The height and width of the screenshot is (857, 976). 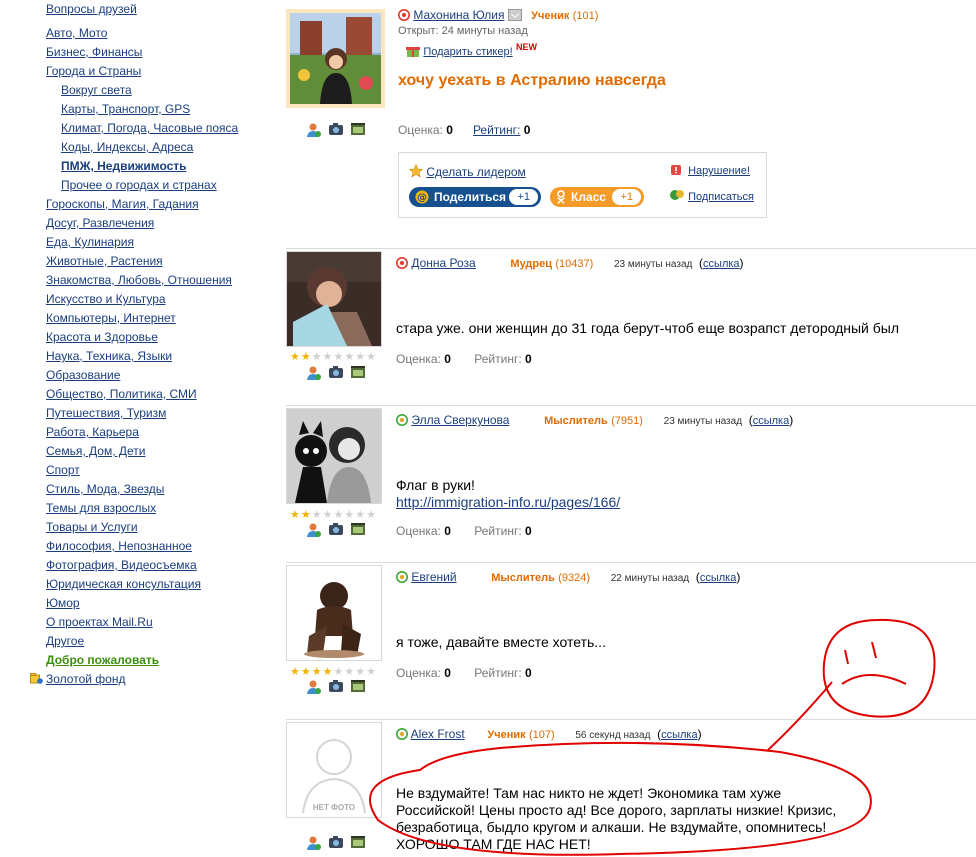 I want to click on answer-points: (107), so click(x=541, y=735).